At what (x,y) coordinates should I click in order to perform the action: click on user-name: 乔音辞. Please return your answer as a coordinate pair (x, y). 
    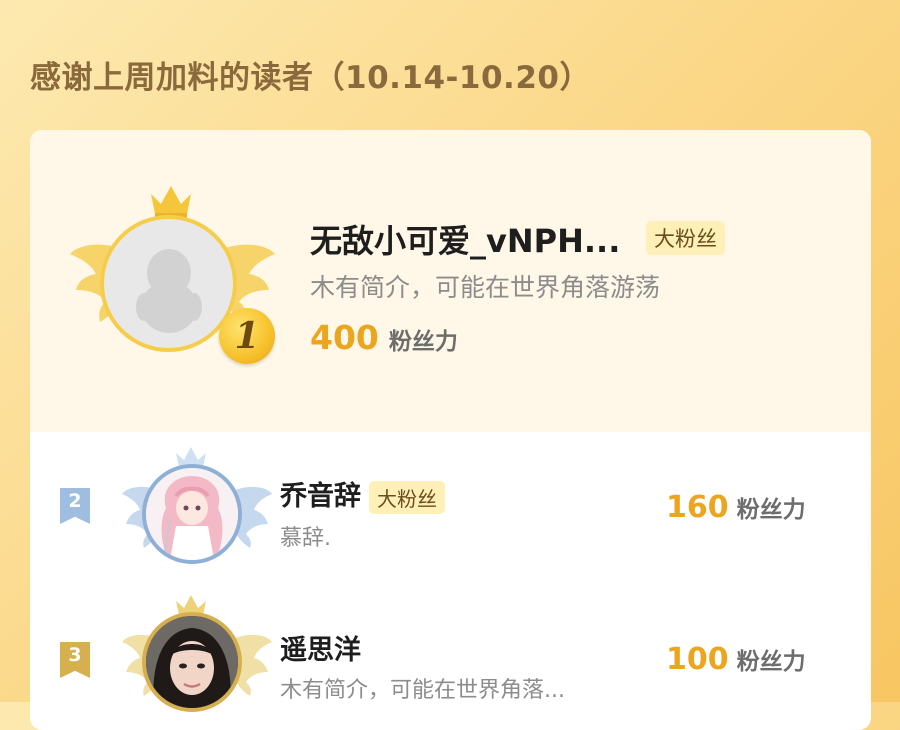
    Looking at the image, I should click on (320, 496).